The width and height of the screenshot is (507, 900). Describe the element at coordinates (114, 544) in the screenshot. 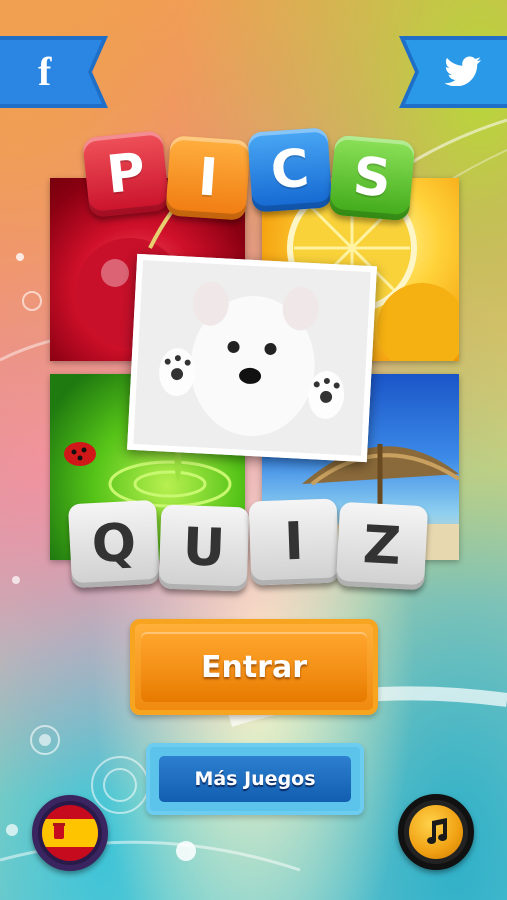

I see `logo-letter-q: Q` at that location.